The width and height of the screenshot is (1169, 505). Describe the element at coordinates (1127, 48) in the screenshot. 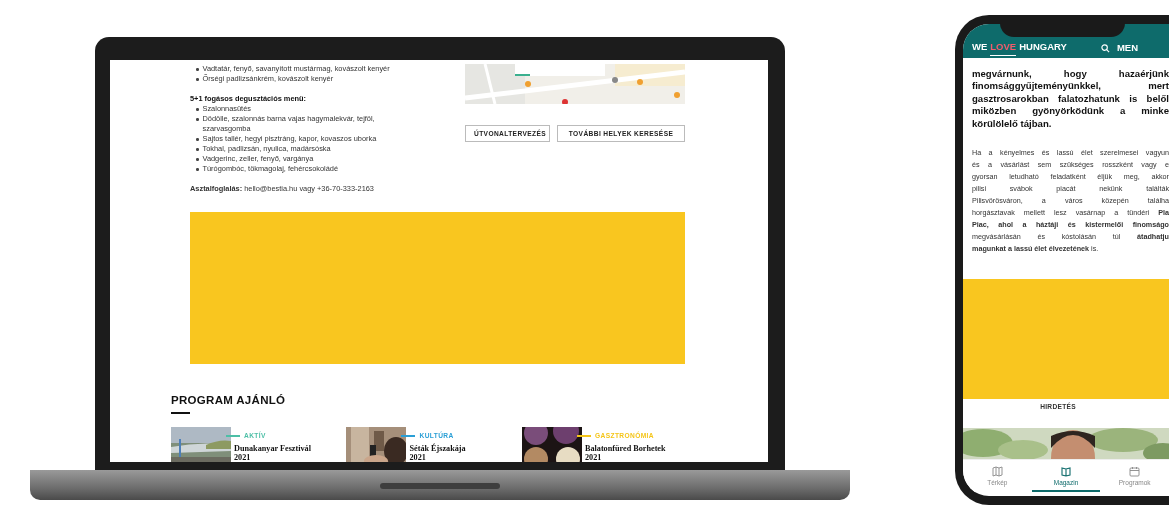

I see `menu-button: MEN` at that location.